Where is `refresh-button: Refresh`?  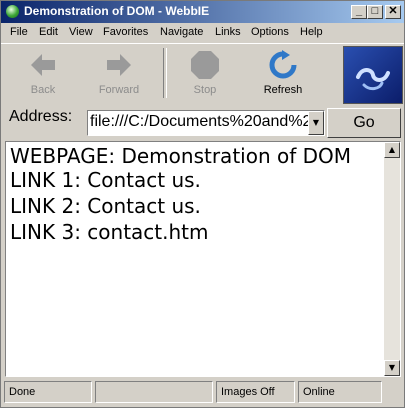
refresh-button: Refresh is located at coordinates (283, 75).